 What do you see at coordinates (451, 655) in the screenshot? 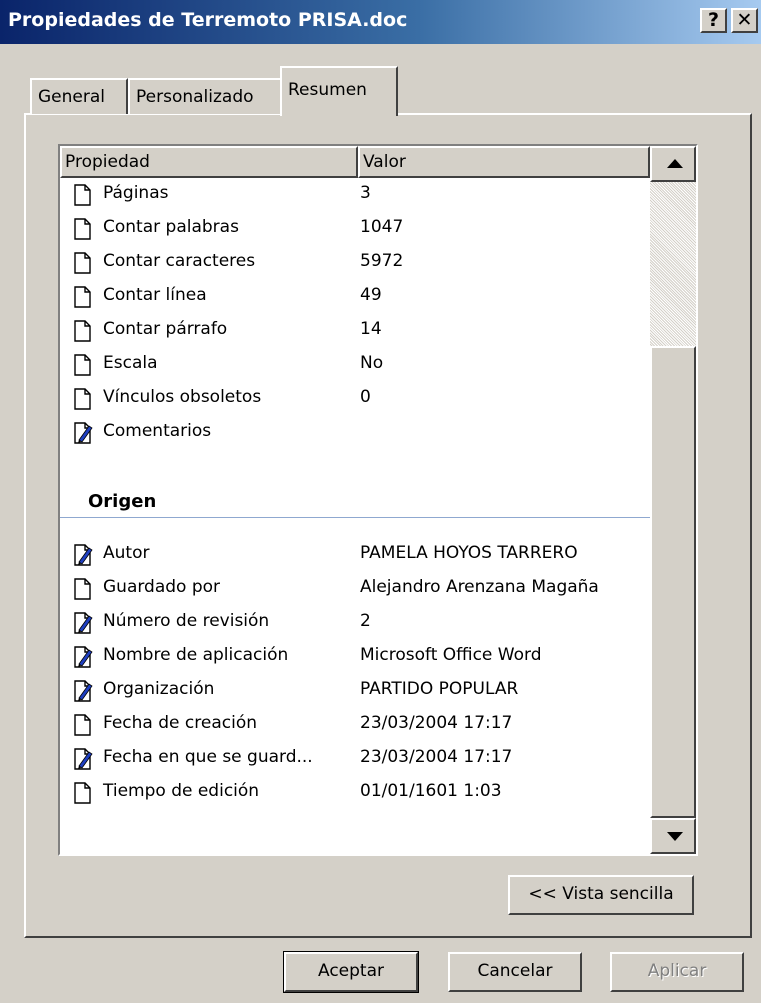
I see `property-value: Microsoft Office Word` at bounding box center [451, 655].